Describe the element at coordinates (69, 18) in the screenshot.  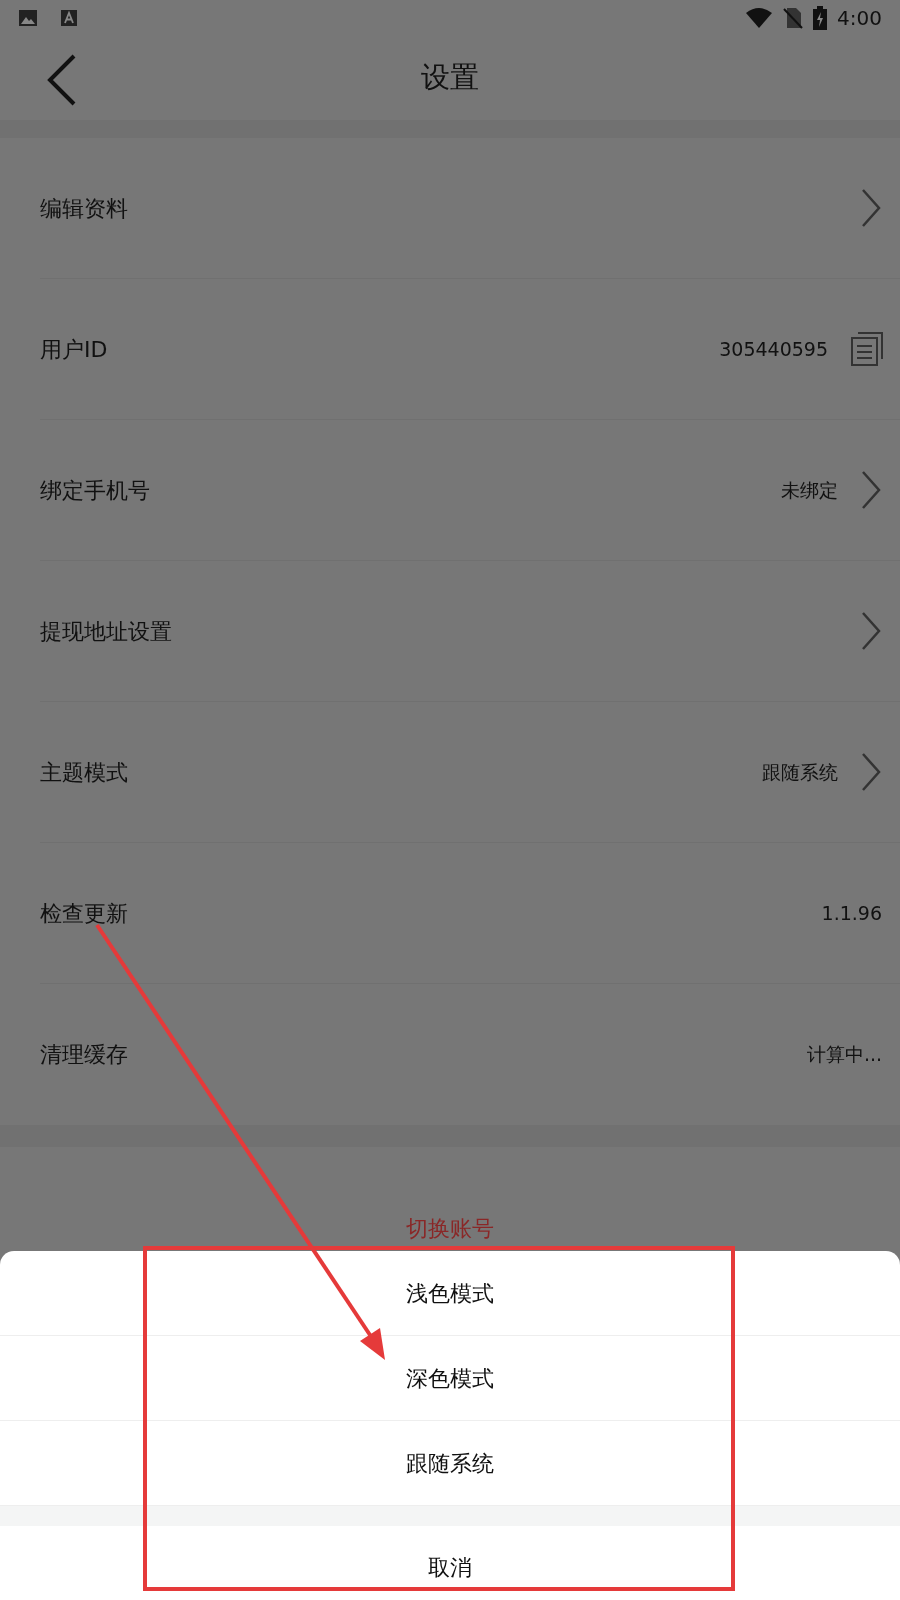
I see `font-icon` at that location.